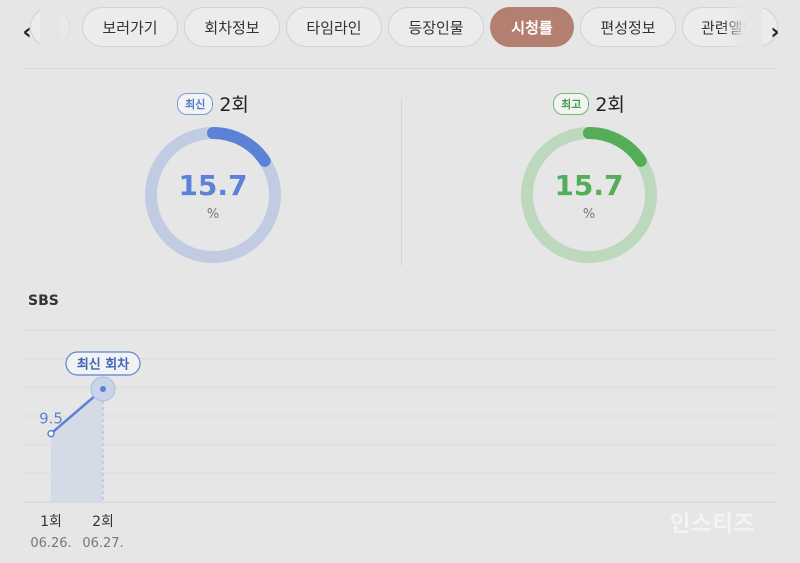 This screenshot has width=800, height=563. What do you see at coordinates (213, 214) in the screenshot?
I see `latest-rating-unit: %` at bounding box center [213, 214].